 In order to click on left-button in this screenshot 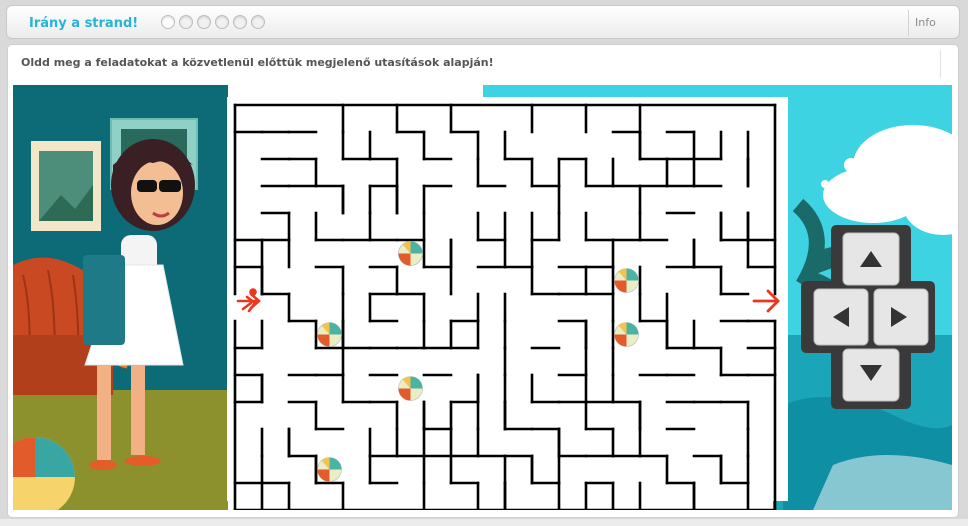, I will do `click(841, 317)`.